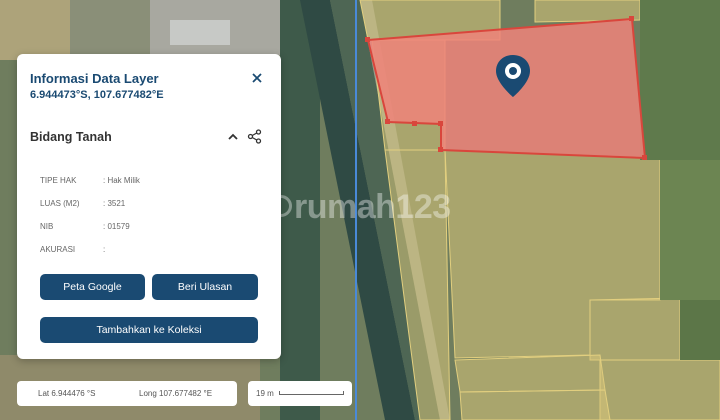 This screenshot has width=720, height=420. I want to click on longitude-readout: Long 107.677482 °E, so click(176, 393).